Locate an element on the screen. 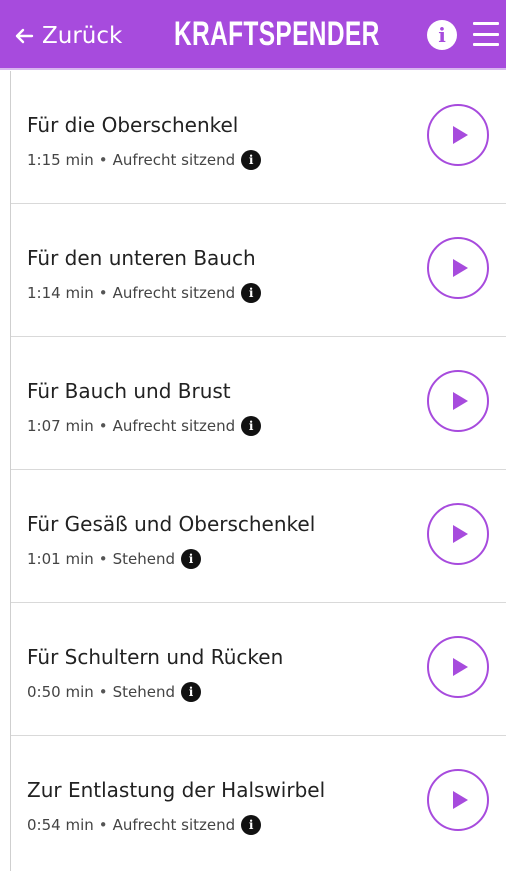  exercise-title: Für den unteren Bauch is located at coordinates (141, 258).